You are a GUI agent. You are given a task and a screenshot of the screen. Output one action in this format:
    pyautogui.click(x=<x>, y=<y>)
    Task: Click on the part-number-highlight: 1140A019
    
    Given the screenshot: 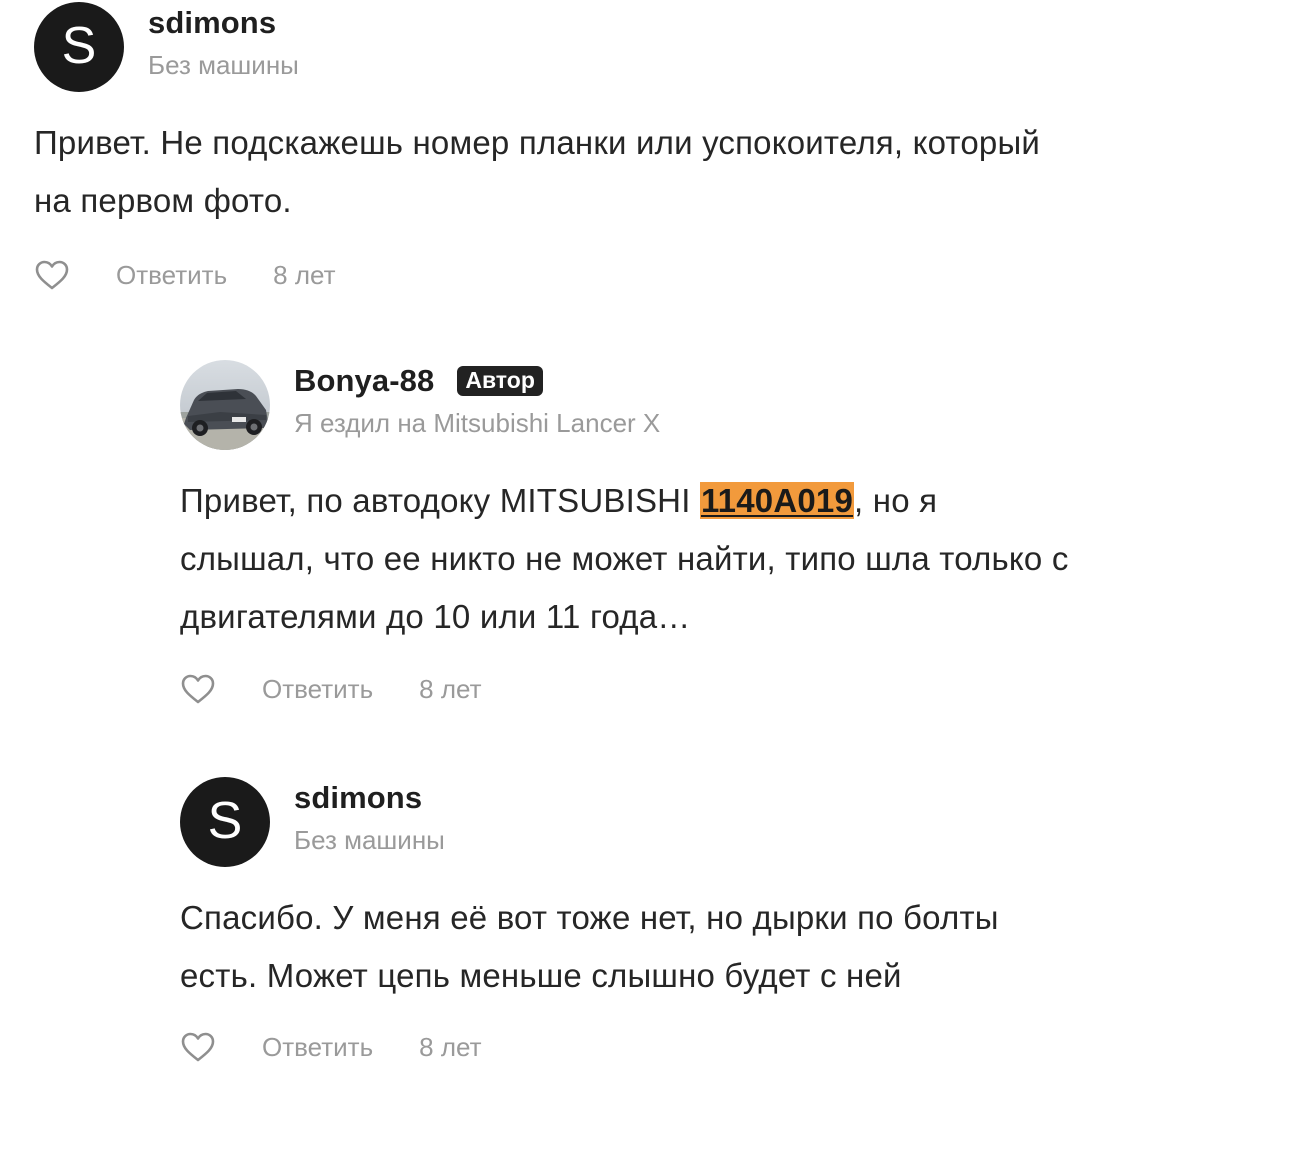 What is the action you would take?
    pyautogui.click(x=777, y=500)
    